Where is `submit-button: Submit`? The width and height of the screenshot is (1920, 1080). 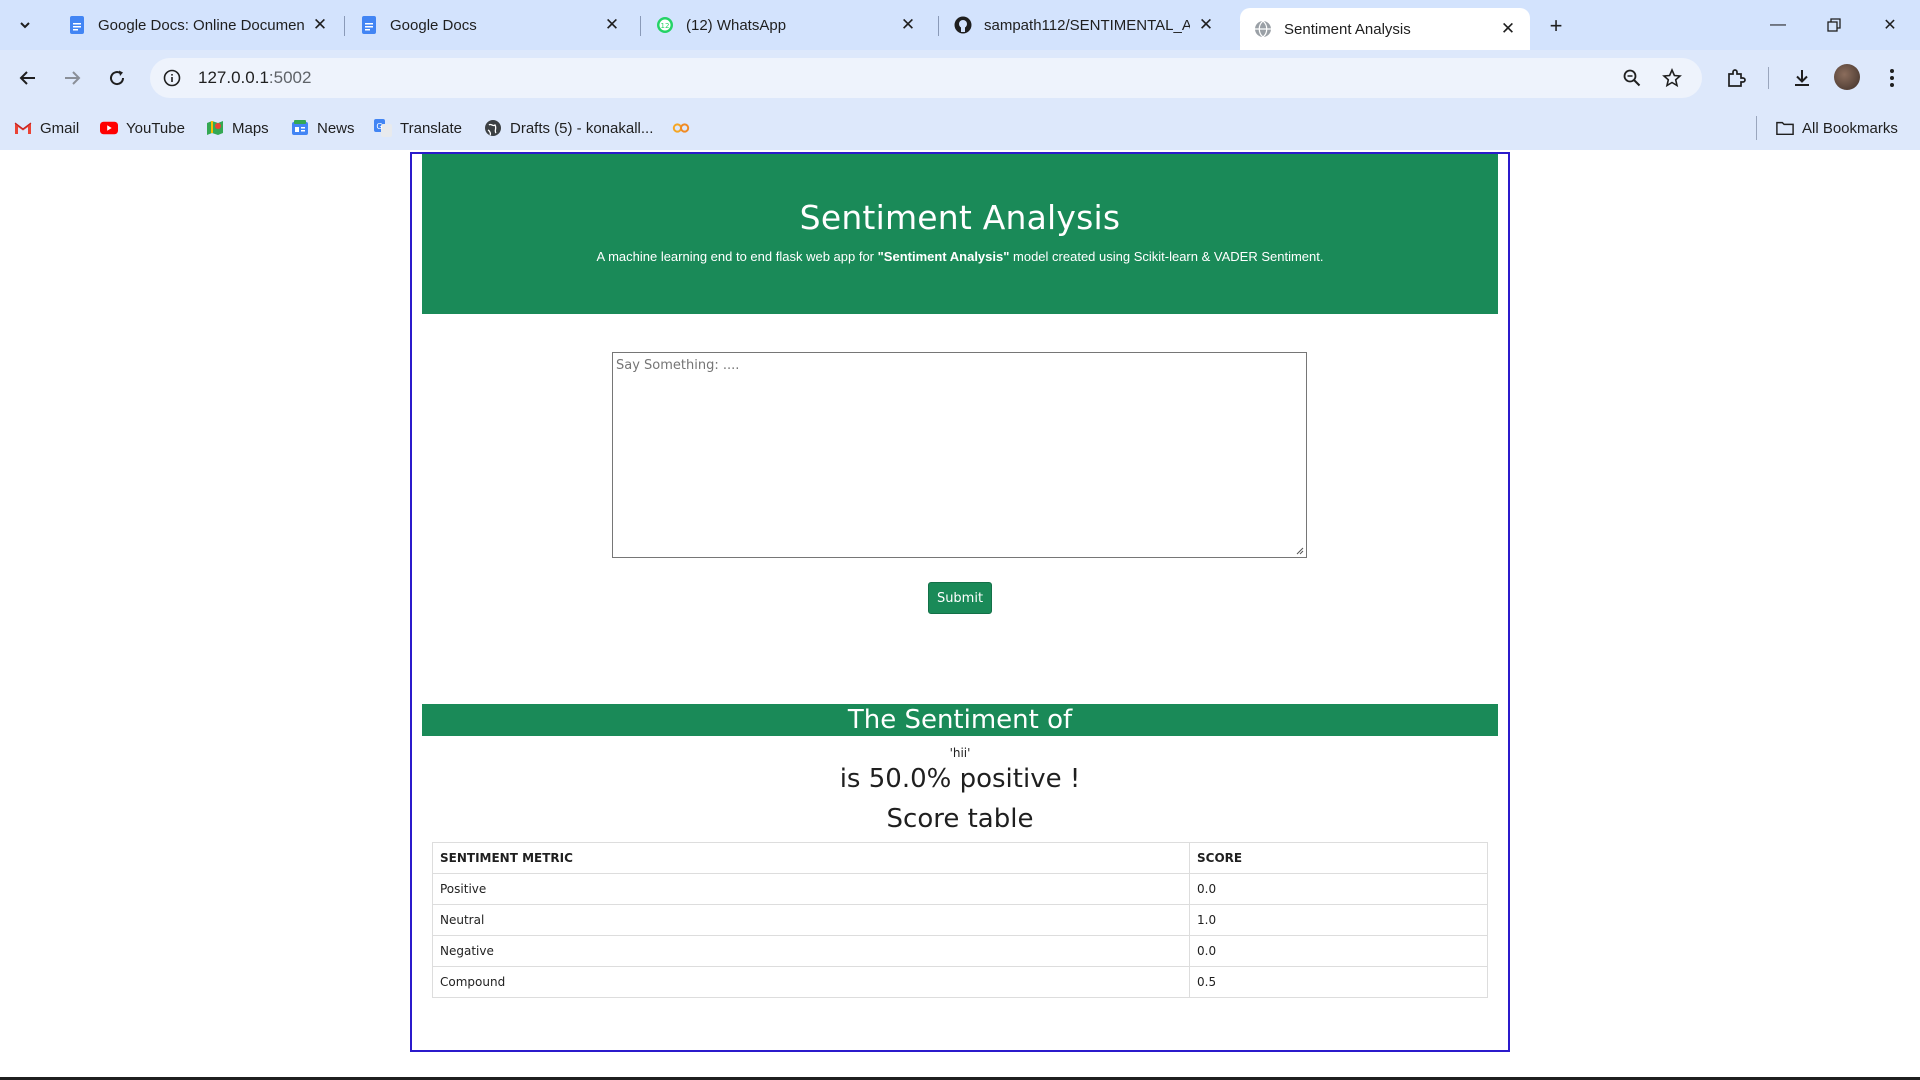
submit-button: Submit is located at coordinates (960, 598).